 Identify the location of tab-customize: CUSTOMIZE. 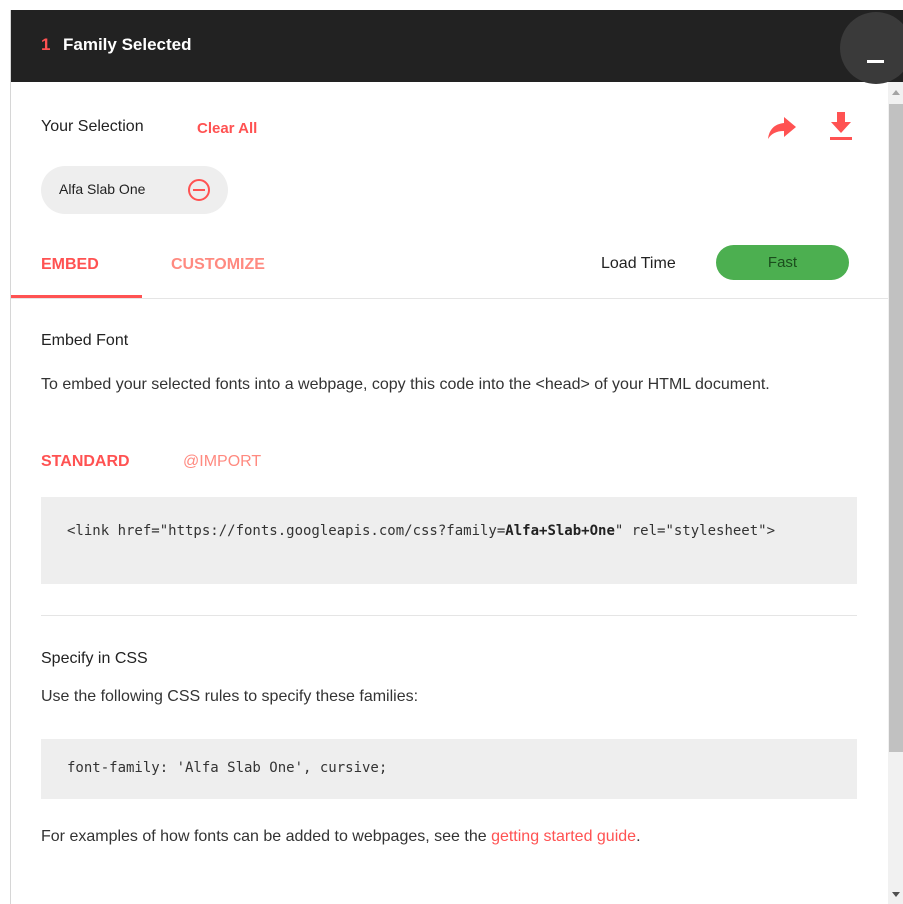
(218, 265).